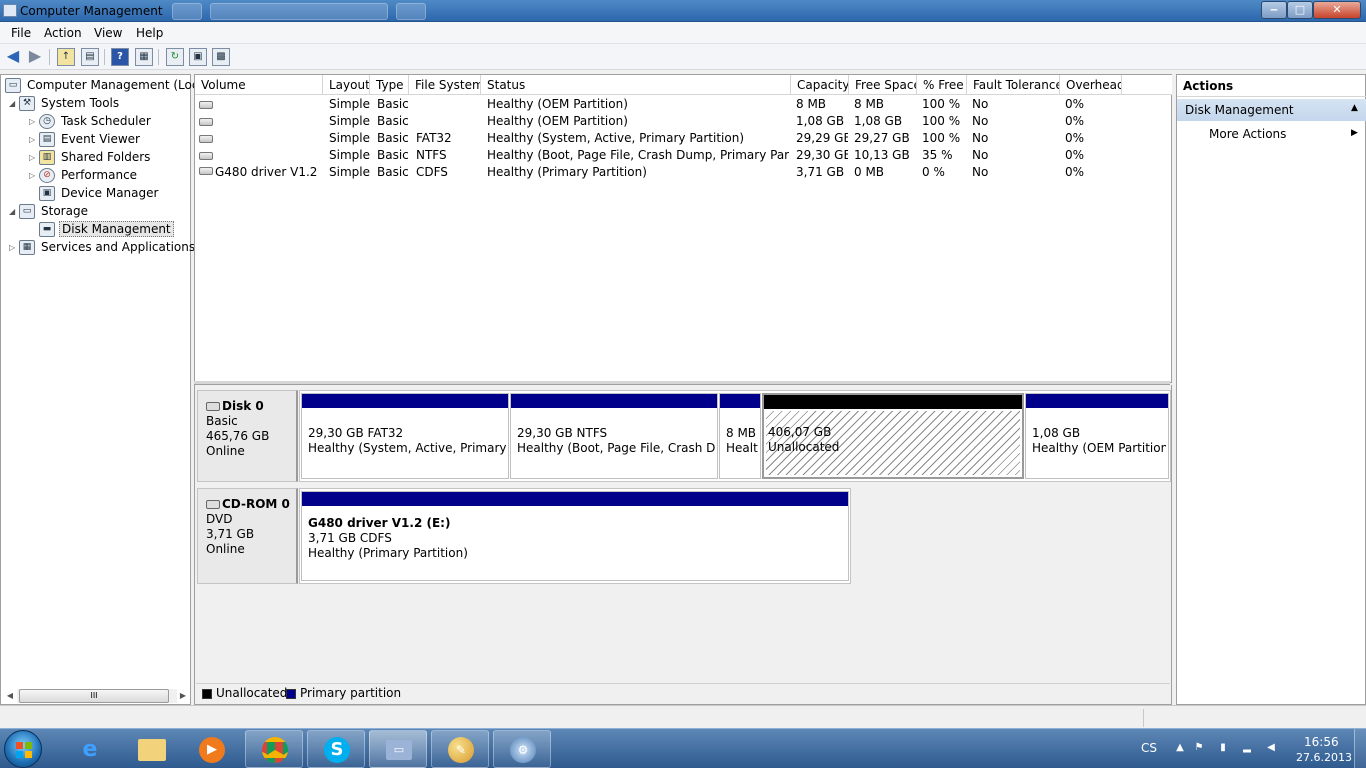 This screenshot has width=1366, height=768. I want to click on tree-item-device-manager: ▣ Device Manager, so click(109, 194).